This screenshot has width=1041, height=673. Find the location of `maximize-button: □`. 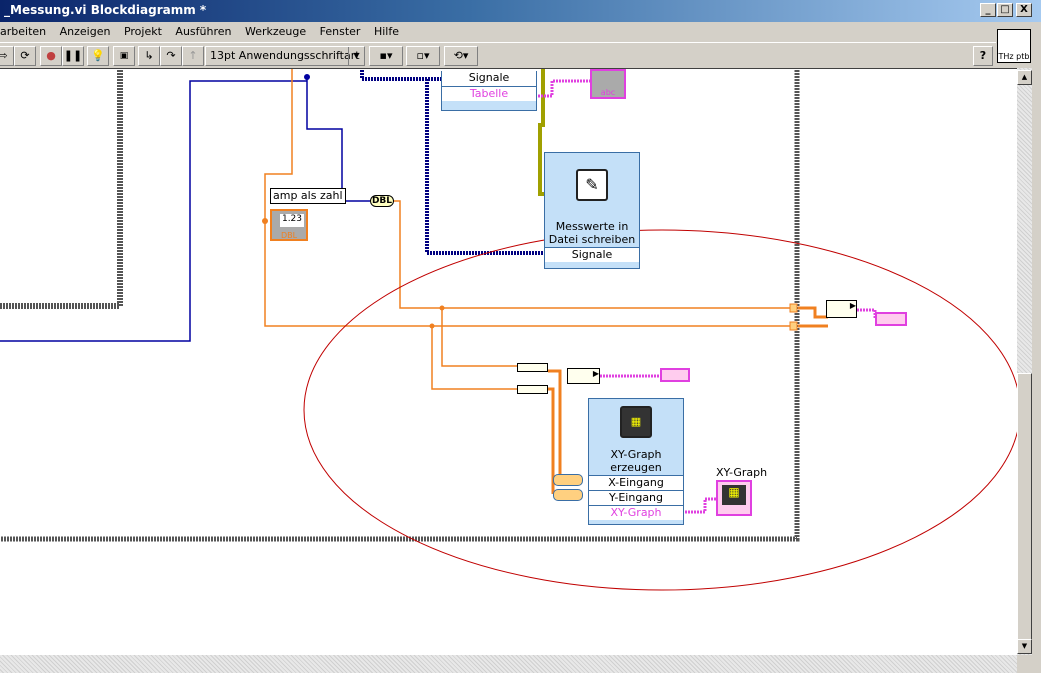

maximize-button: □ is located at coordinates (1005, 10).